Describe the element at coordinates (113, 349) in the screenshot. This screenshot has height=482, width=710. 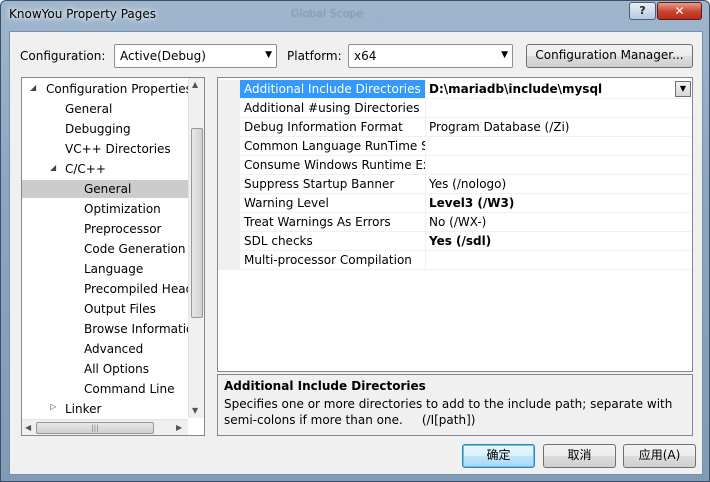
I see `tree-item-advanced: Advanced` at that location.